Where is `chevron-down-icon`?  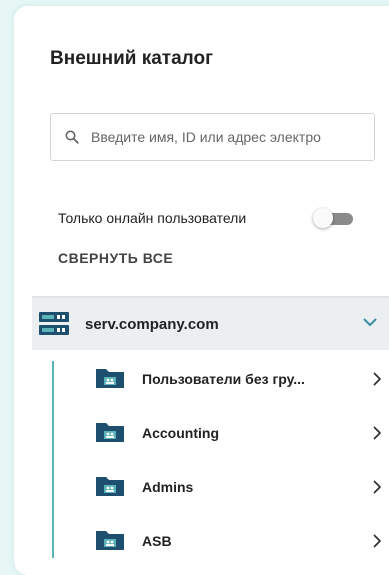 chevron-down-icon is located at coordinates (370, 322).